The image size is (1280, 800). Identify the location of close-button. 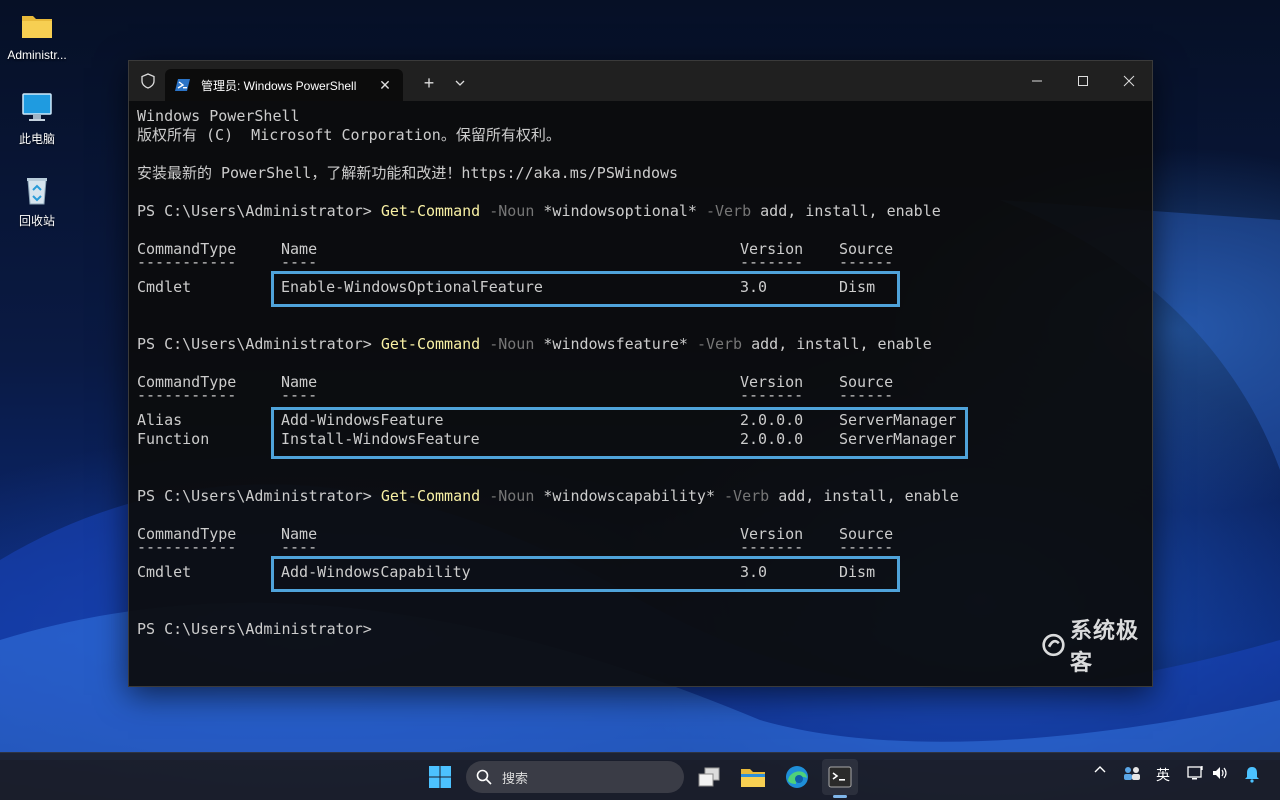
(1129, 81).